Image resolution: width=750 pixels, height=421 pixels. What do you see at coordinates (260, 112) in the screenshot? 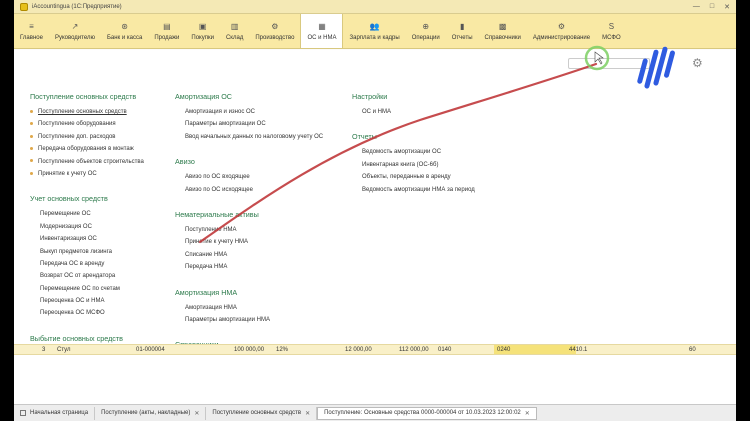
I see `panel-link: Амортизация и износ ОС` at bounding box center [260, 112].